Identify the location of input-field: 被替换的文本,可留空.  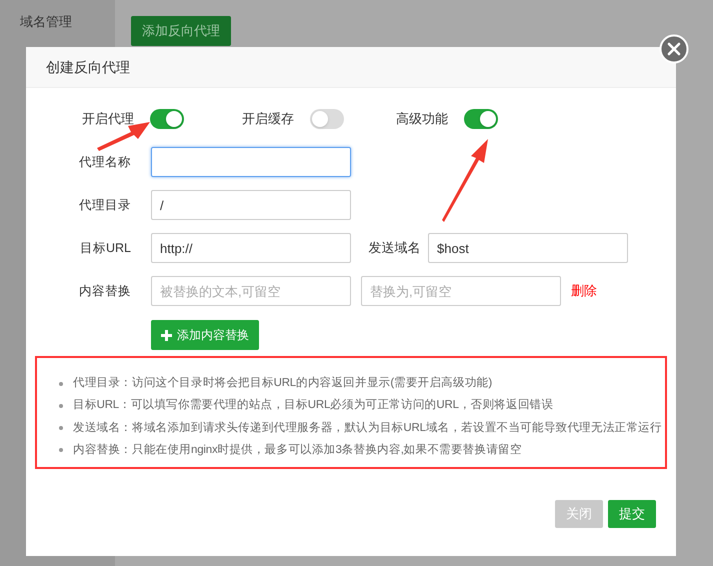
(251, 291).